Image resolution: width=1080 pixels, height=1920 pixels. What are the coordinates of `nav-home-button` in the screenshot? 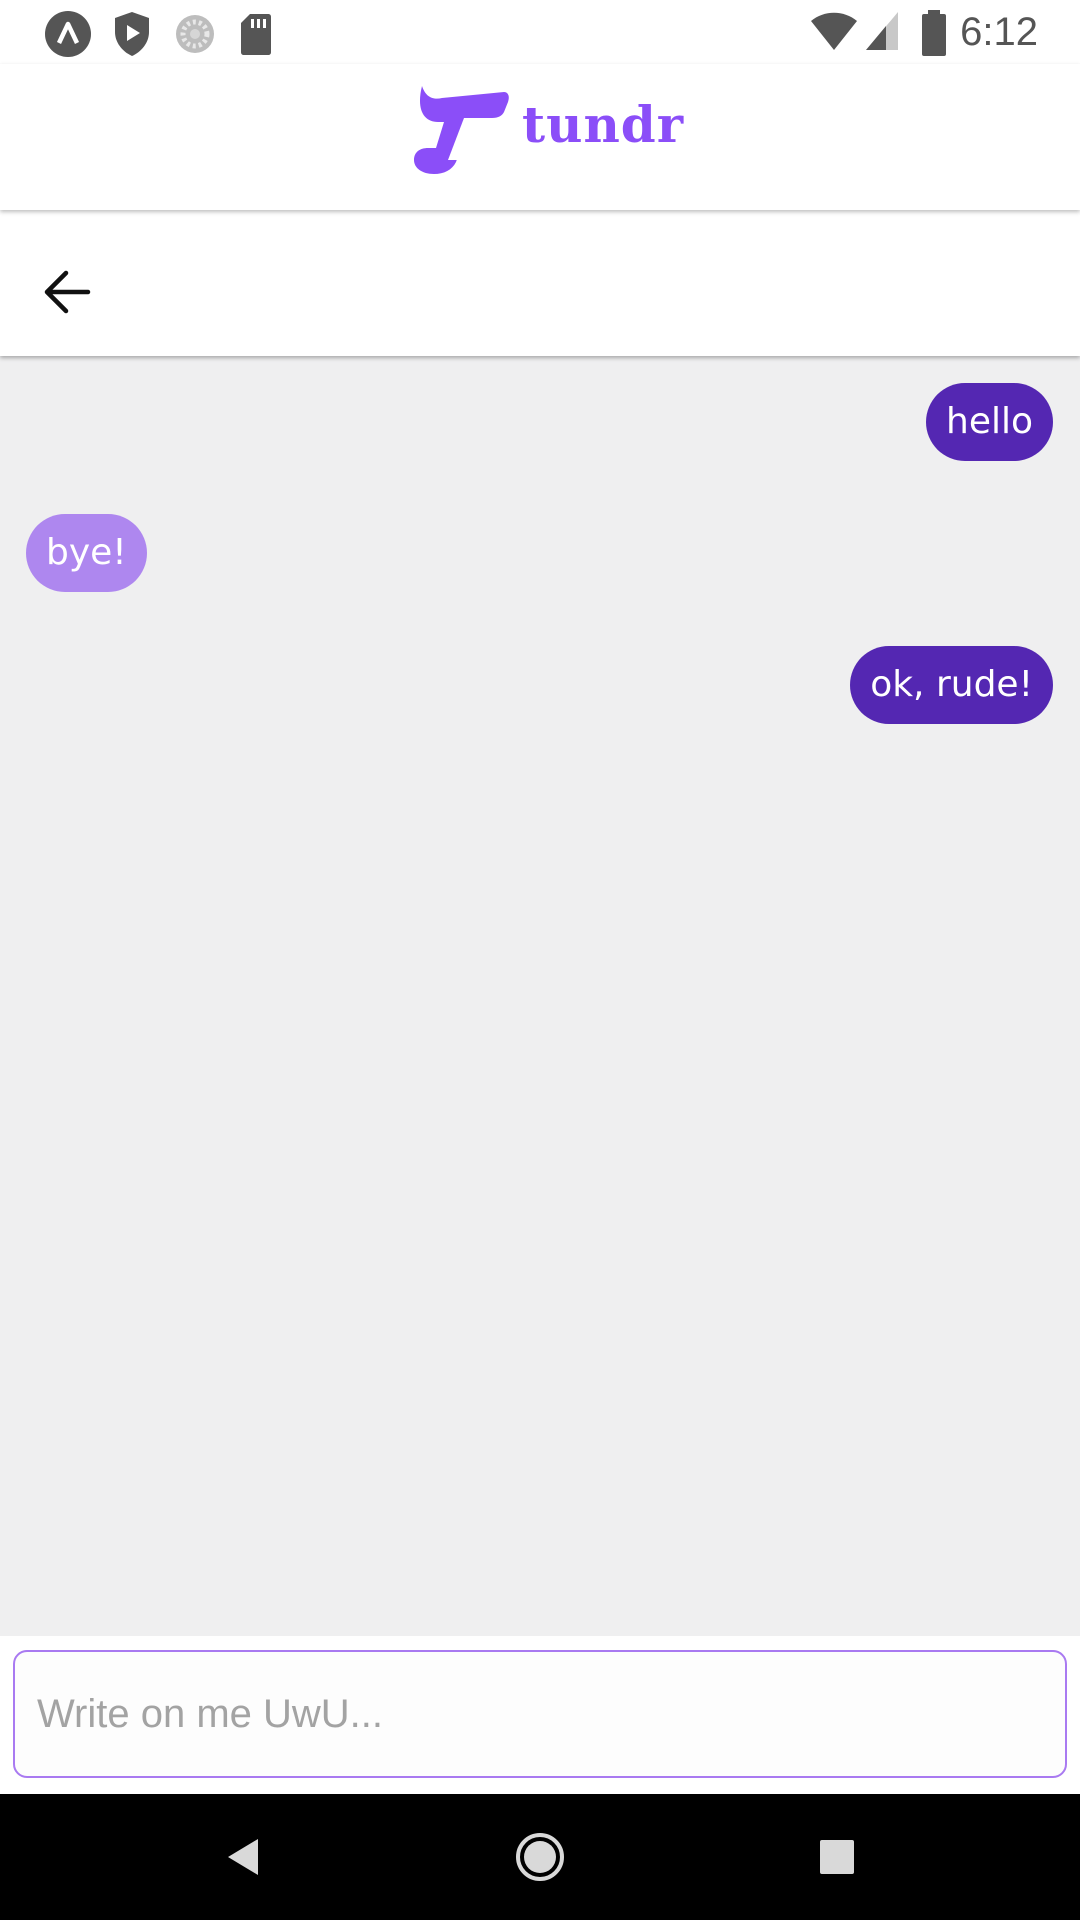 It's located at (540, 1857).